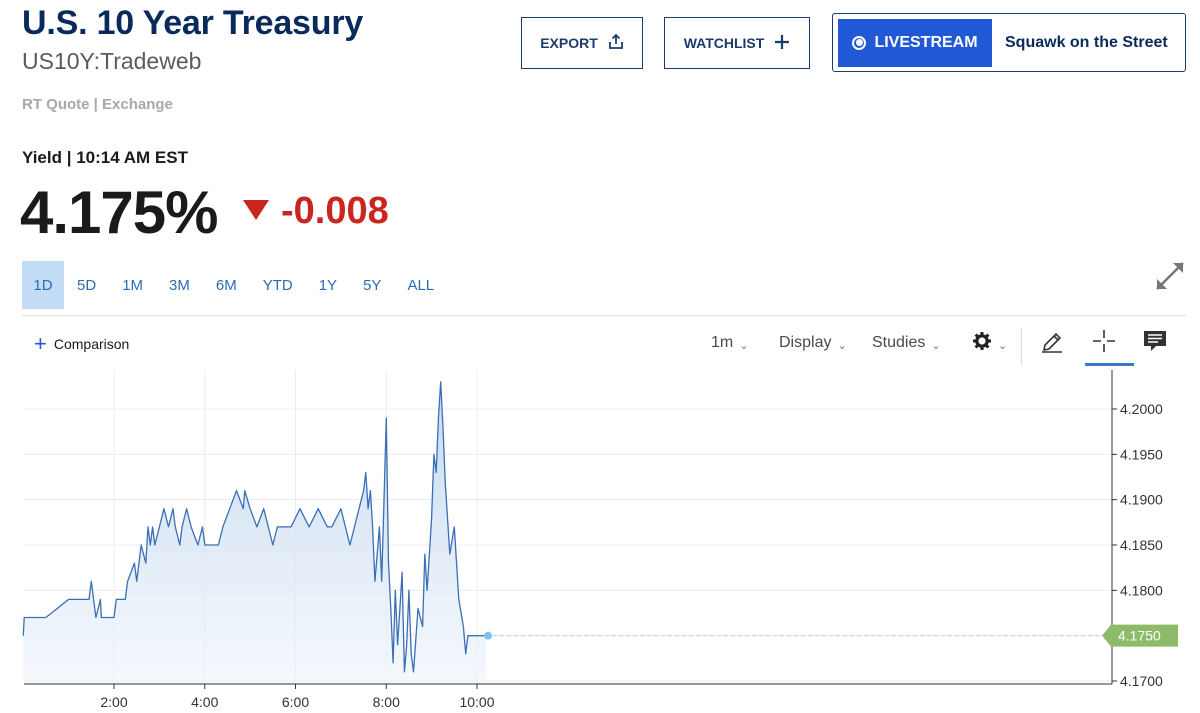 The height and width of the screenshot is (713, 1200). What do you see at coordinates (488, 635) in the screenshot?
I see `last-value-dot` at bounding box center [488, 635].